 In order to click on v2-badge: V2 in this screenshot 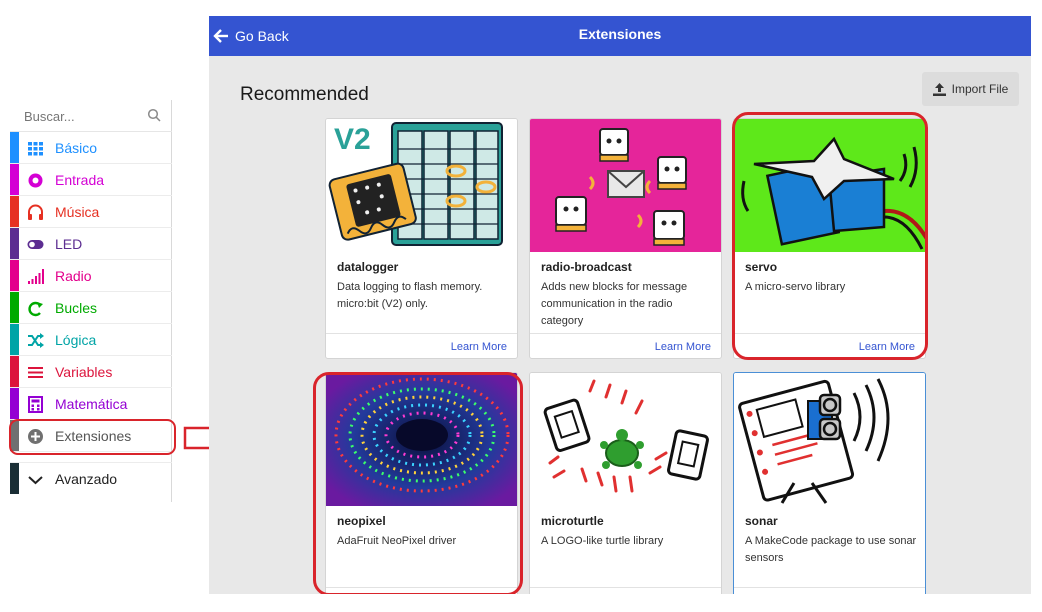, I will do `click(352, 139)`.